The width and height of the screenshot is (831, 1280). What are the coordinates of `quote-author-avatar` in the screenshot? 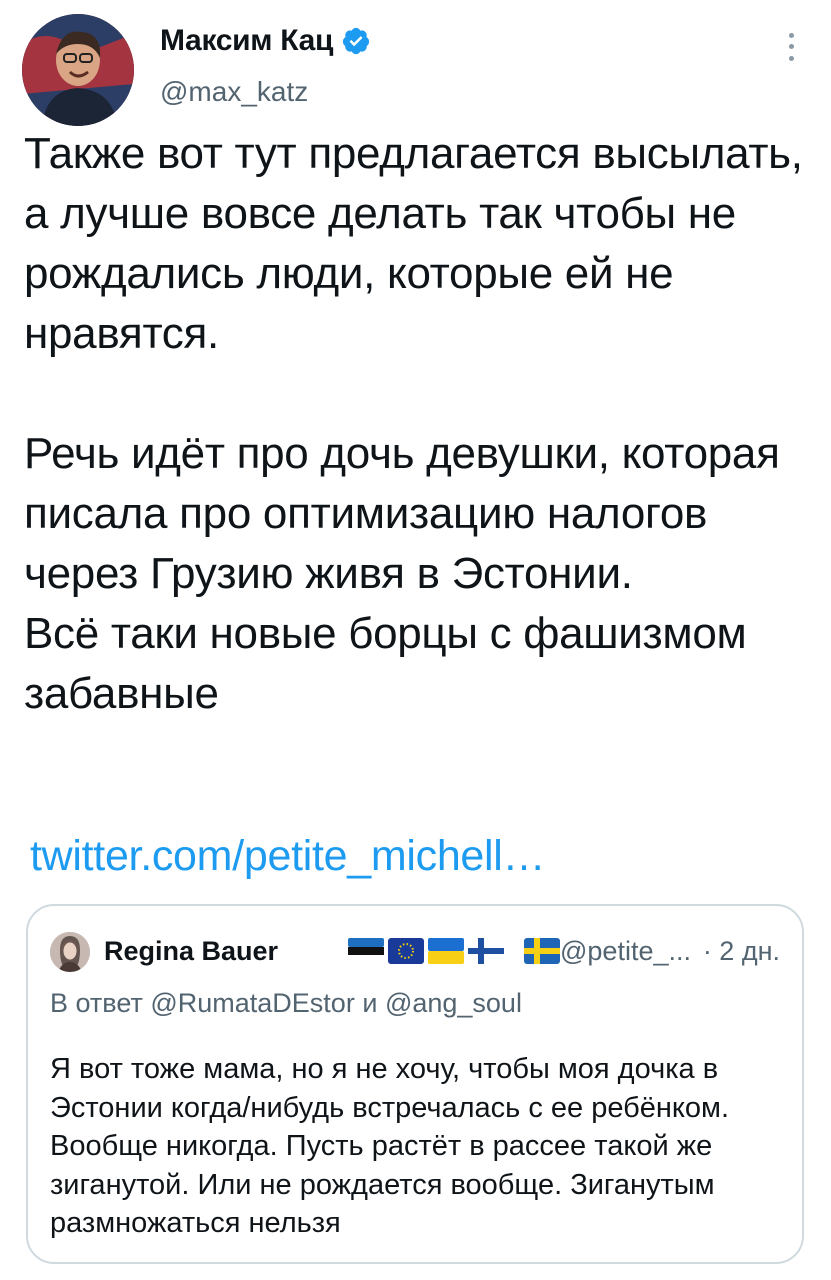 It's located at (70, 952).